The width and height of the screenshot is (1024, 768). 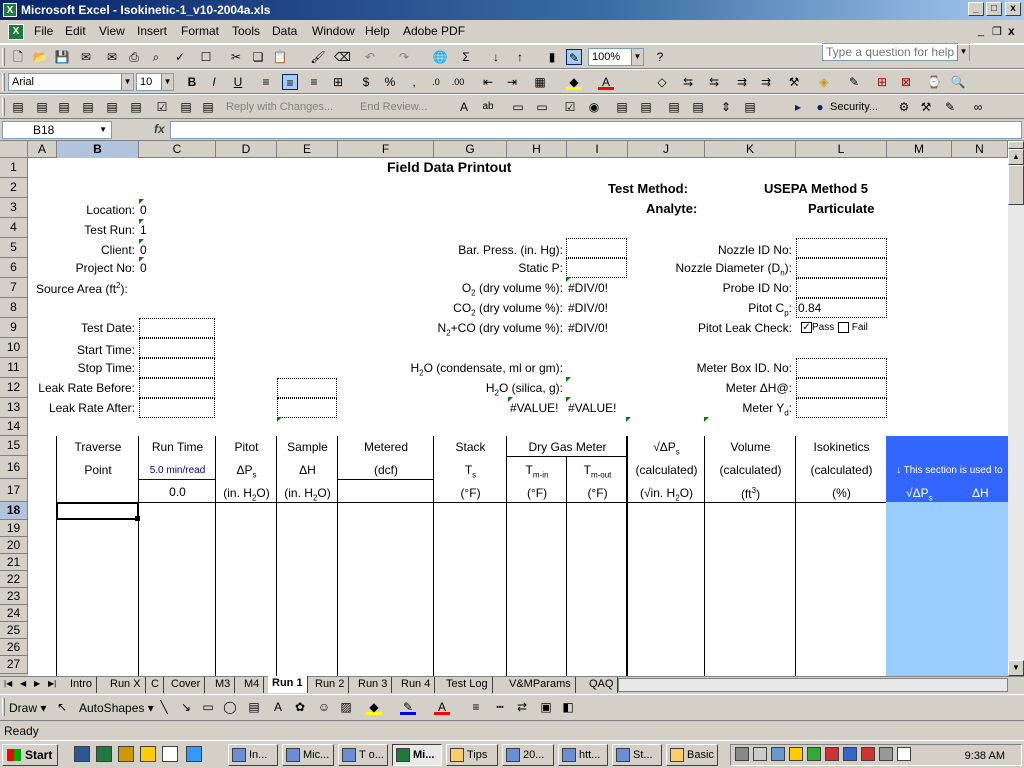 I want to click on volume-icon, so click(x=760, y=754).